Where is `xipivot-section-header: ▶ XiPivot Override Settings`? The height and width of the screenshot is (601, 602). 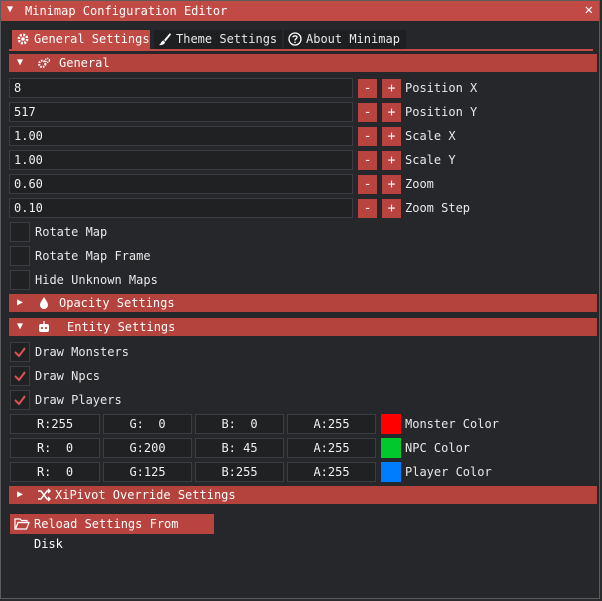 xipivot-section-header: ▶ XiPivot Override Settings is located at coordinates (303, 495).